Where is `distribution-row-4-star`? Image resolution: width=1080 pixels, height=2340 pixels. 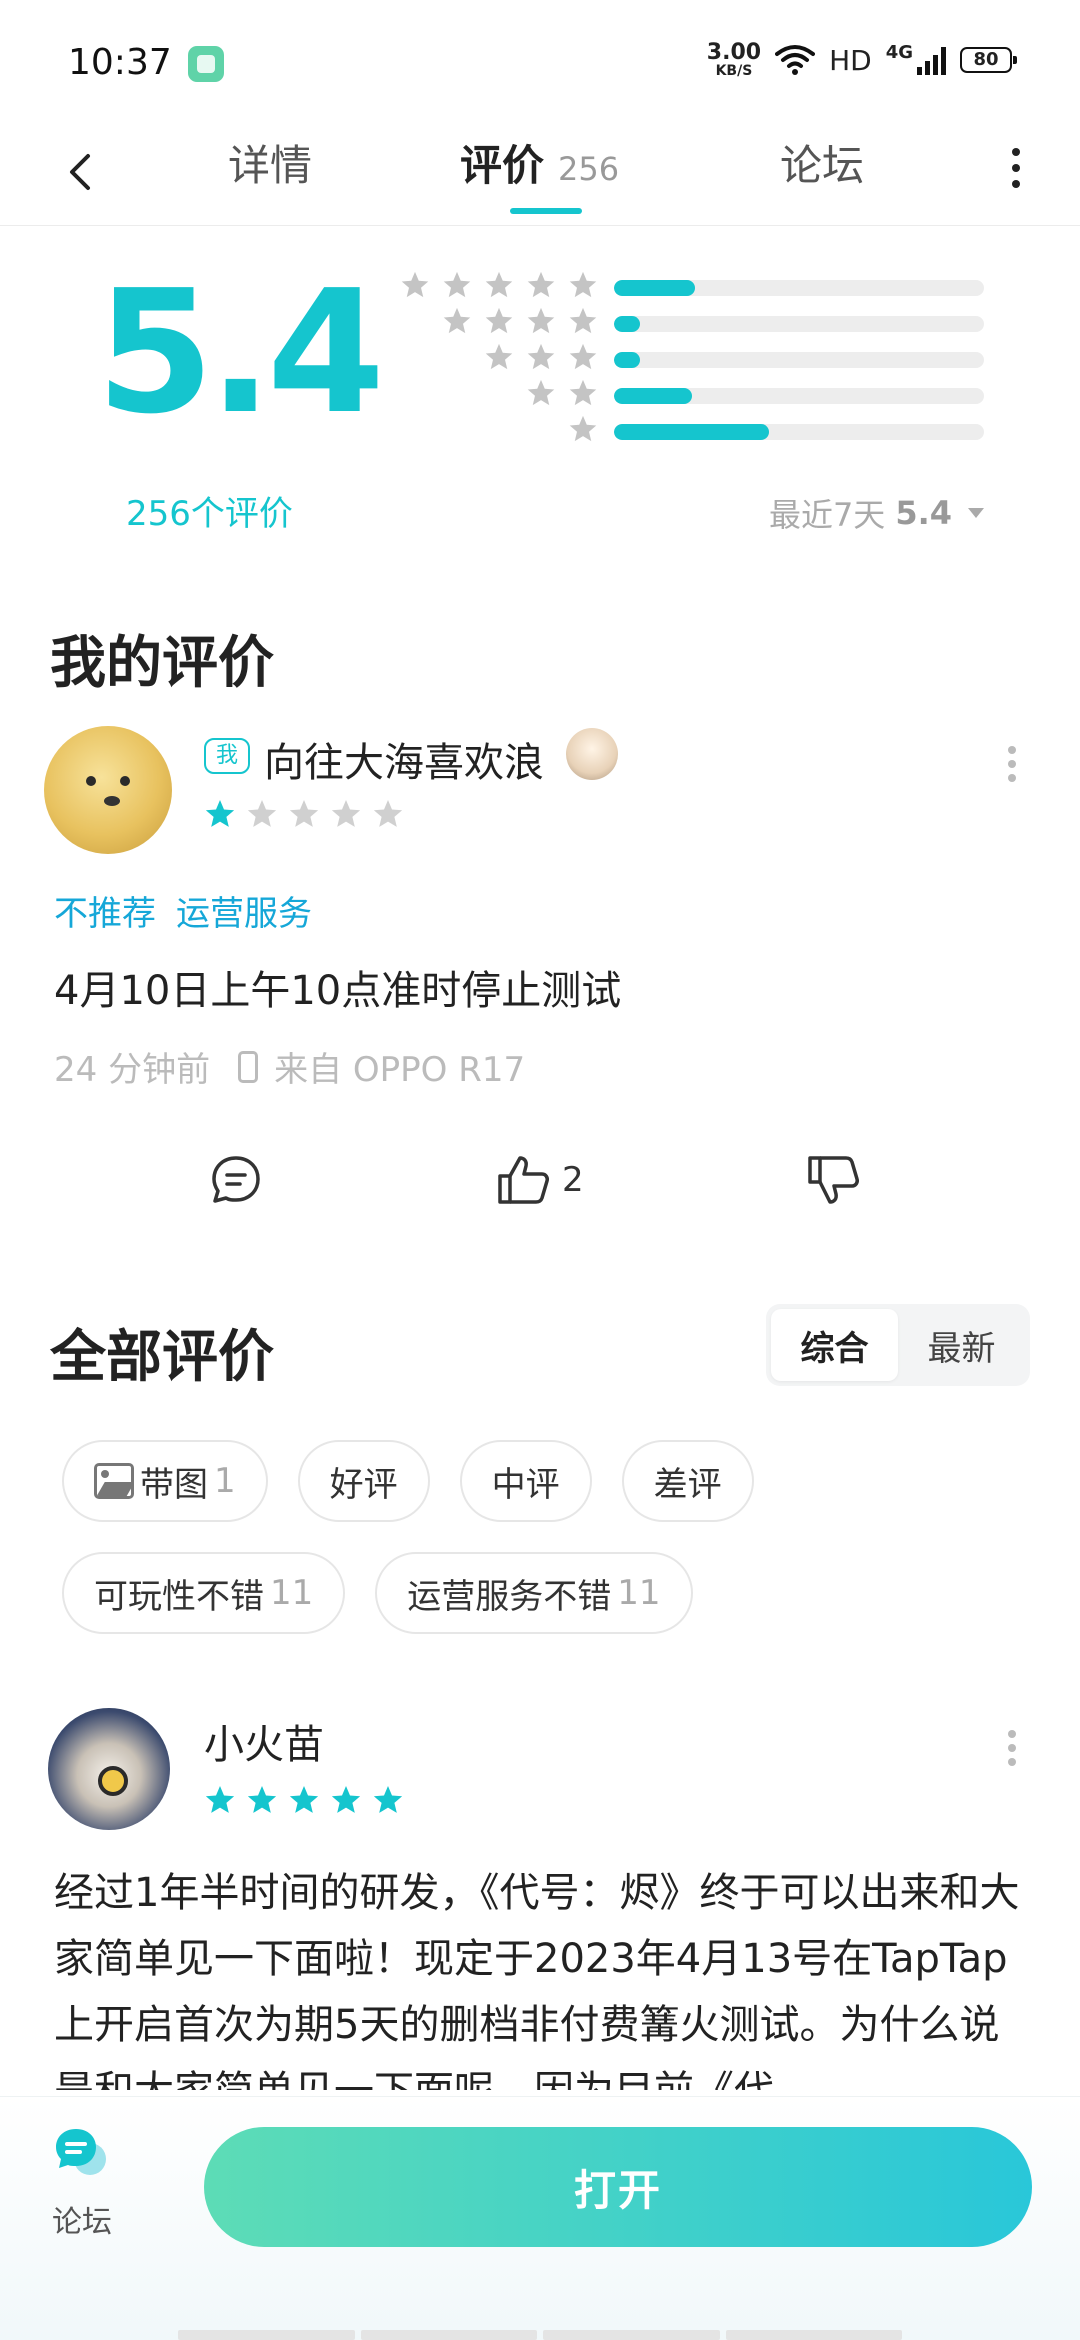 distribution-row-4-star is located at coordinates (695, 324).